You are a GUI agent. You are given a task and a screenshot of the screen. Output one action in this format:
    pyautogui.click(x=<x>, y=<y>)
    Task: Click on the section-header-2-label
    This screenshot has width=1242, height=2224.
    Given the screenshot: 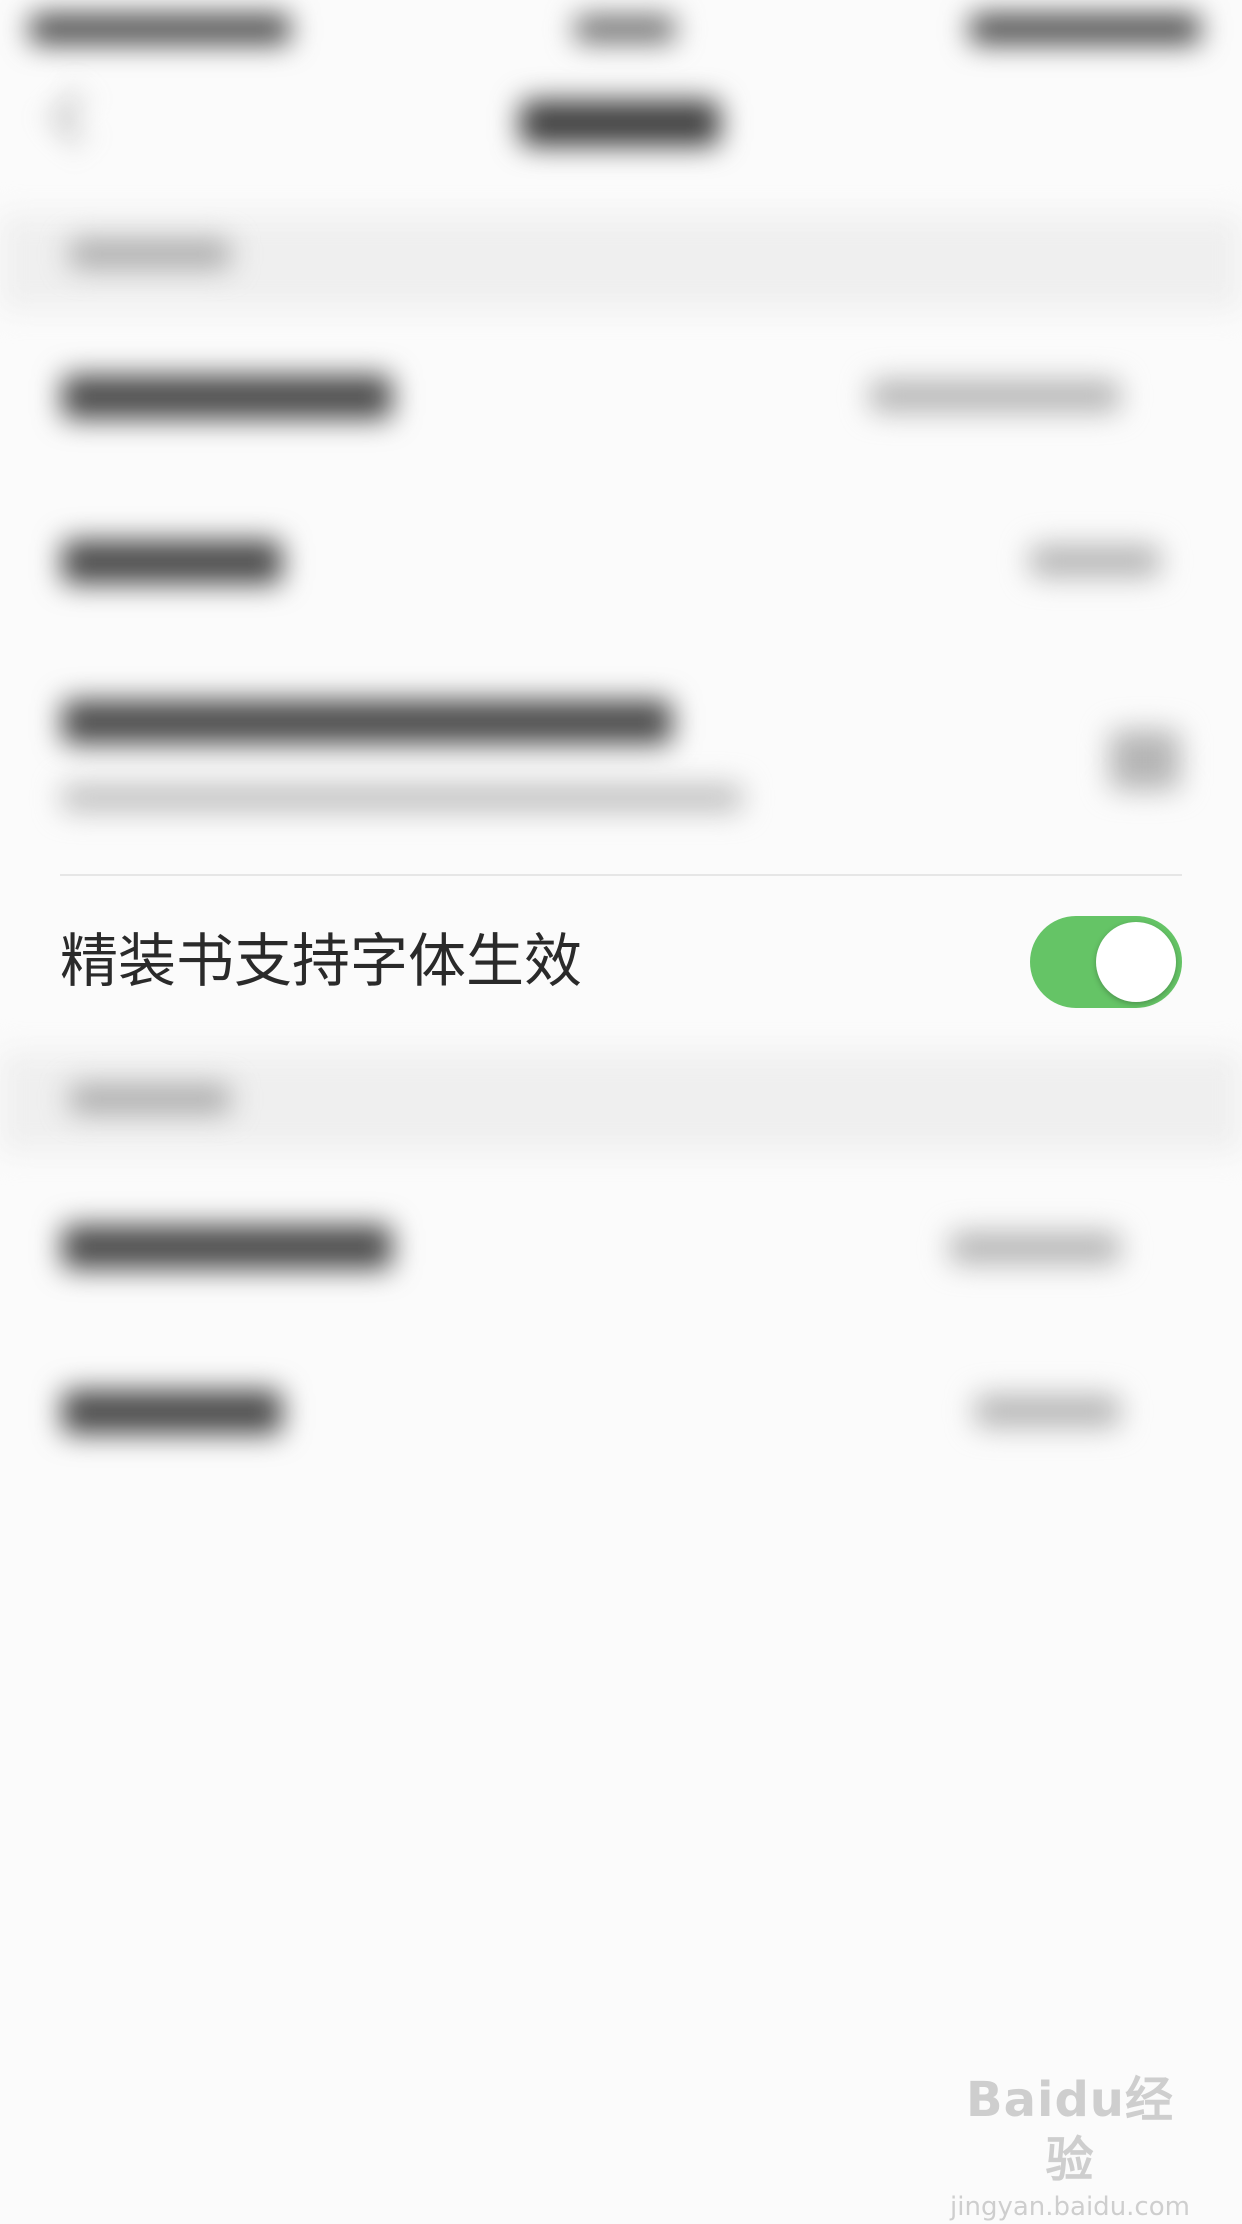 What is the action you would take?
    pyautogui.click(x=150, y=1099)
    